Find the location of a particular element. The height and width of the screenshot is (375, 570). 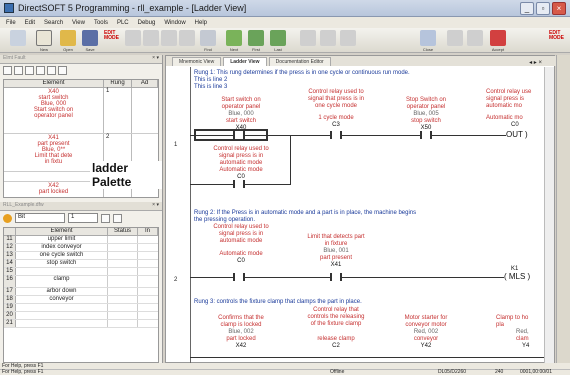

cut-icon is located at coordinates (133, 38).